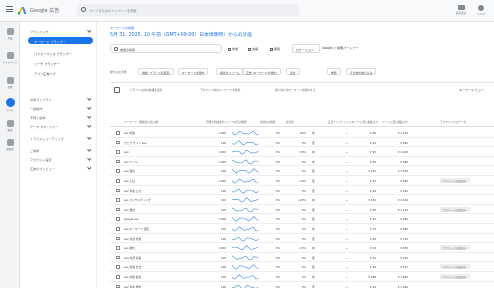 The height and width of the screenshot is (288, 494). I want to click on nav-item-4: アプリ広告ハブ, so click(60, 72).